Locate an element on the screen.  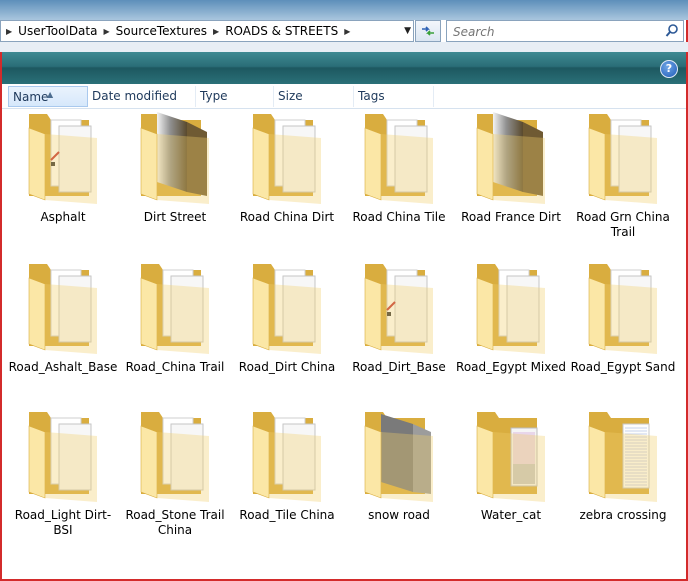
column-headers: ▲ Name Date modified Type Size Tags is located at coordinates (344, 97).